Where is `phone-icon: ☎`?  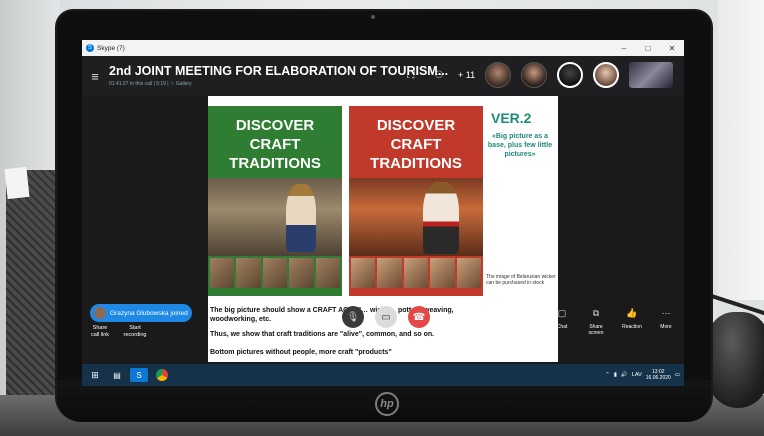 phone-icon: ☎ is located at coordinates (419, 317).